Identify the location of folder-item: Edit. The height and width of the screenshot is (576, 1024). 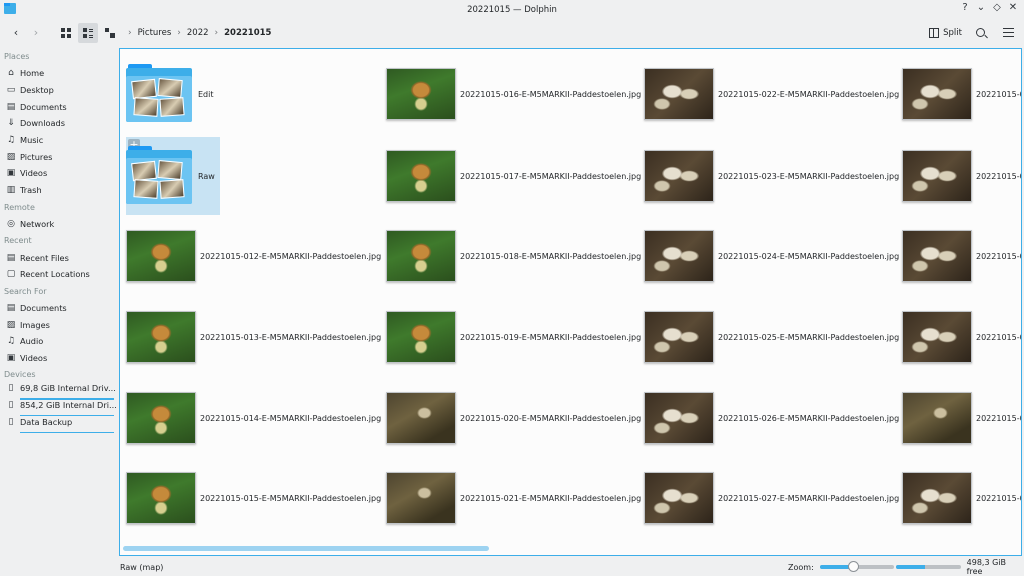
(170, 94).